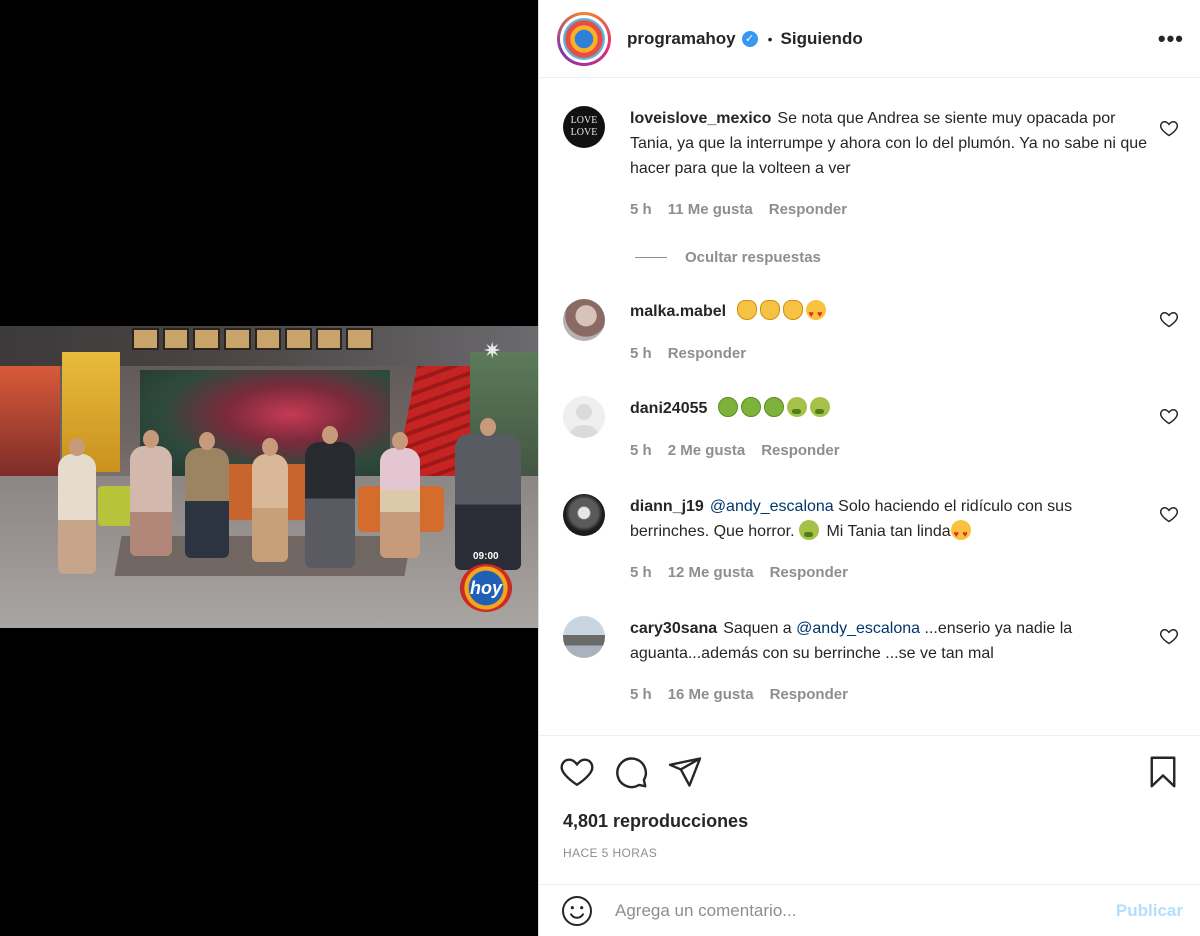 This screenshot has width=1200, height=936. I want to click on comment-meta: 5 h Responder, so click(688, 353).